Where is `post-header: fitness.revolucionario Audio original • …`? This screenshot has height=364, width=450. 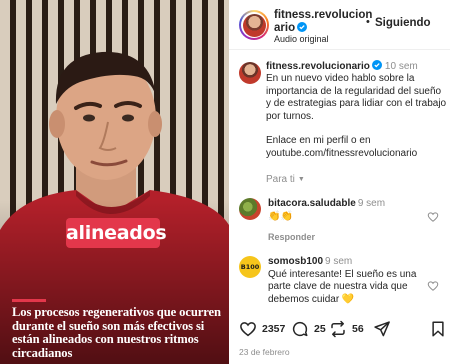
post-header: fitness.revolucionario Audio original • … is located at coordinates (339, 25).